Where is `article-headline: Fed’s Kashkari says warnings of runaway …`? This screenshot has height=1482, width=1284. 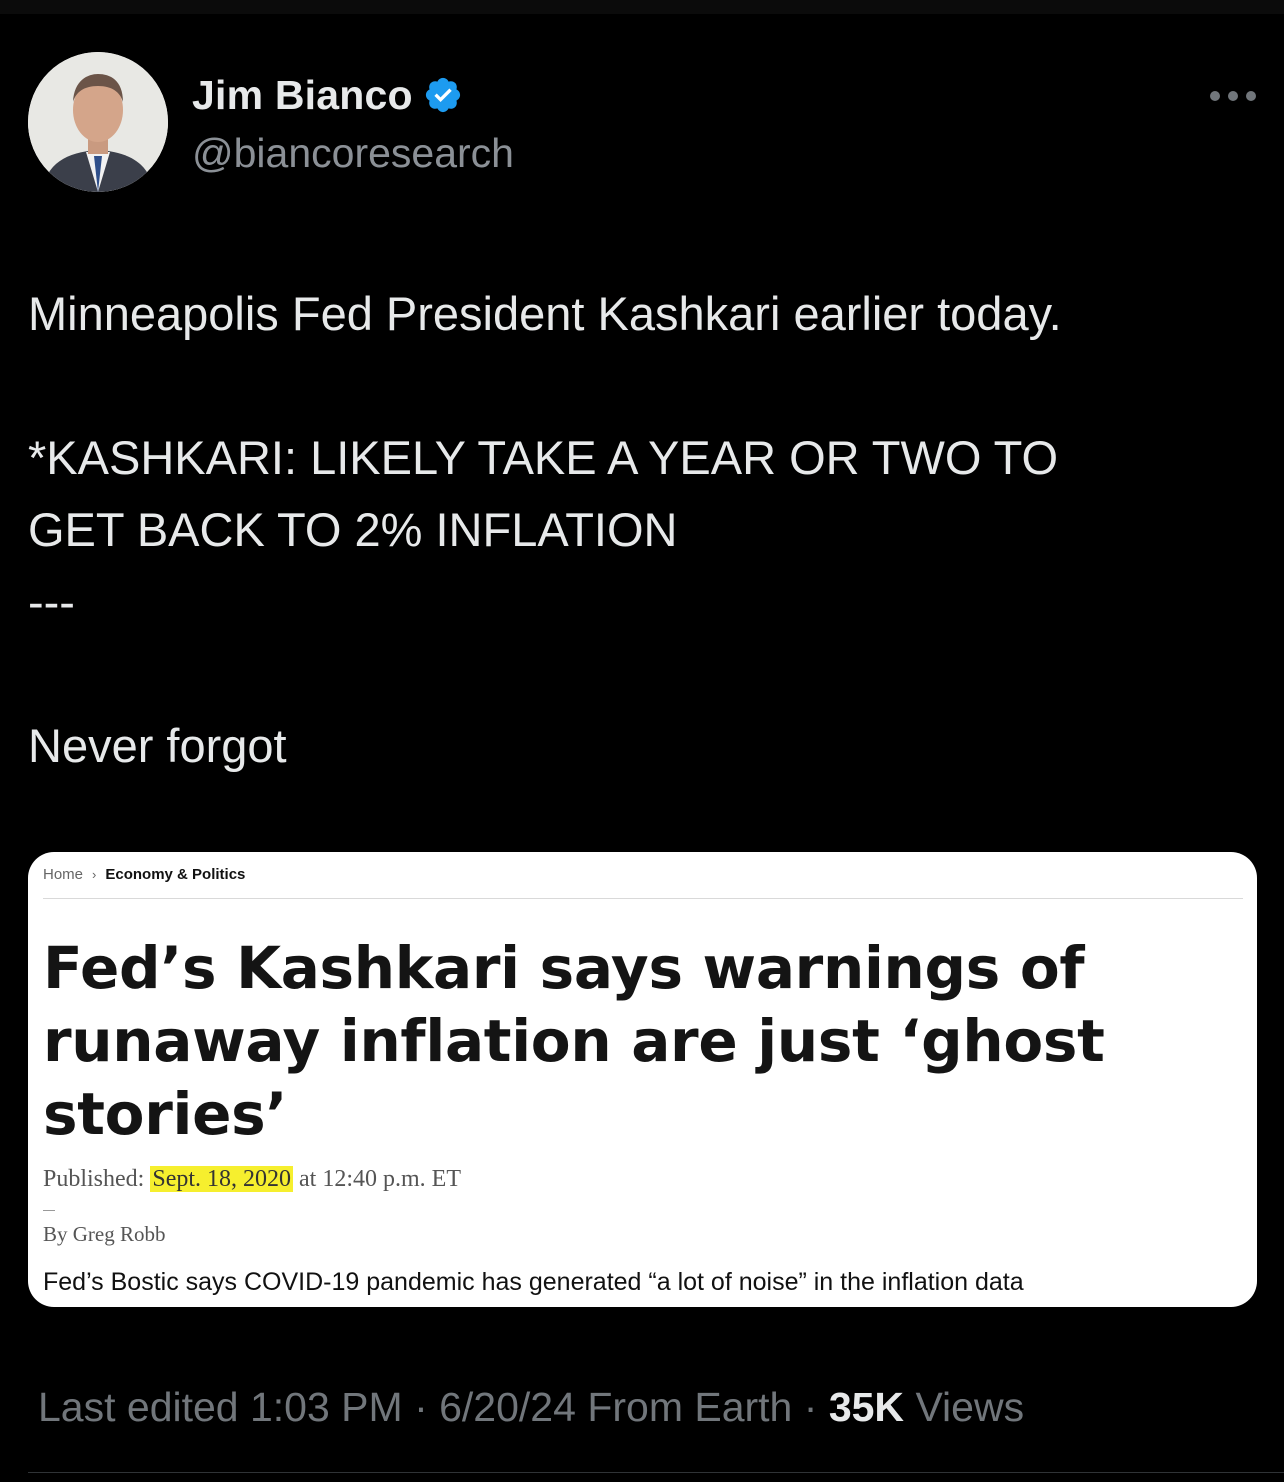 article-headline: Fed’s Kashkari says warnings of runaway … is located at coordinates (633, 1041).